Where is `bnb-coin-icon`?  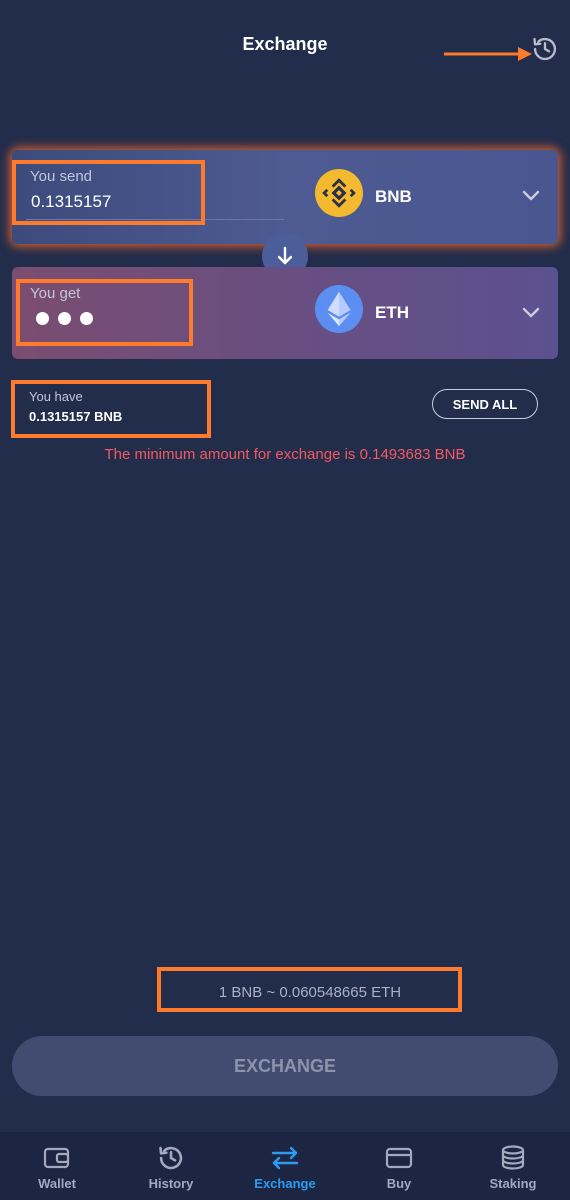 bnb-coin-icon is located at coordinates (339, 193).